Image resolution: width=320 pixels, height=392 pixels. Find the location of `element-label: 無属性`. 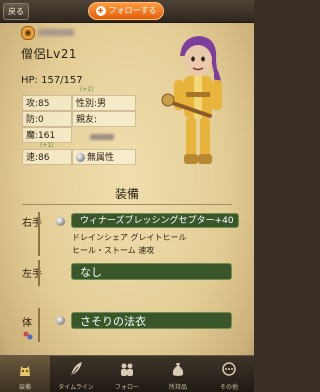

element-label: 無属性 is located at coordinates (101, 158).